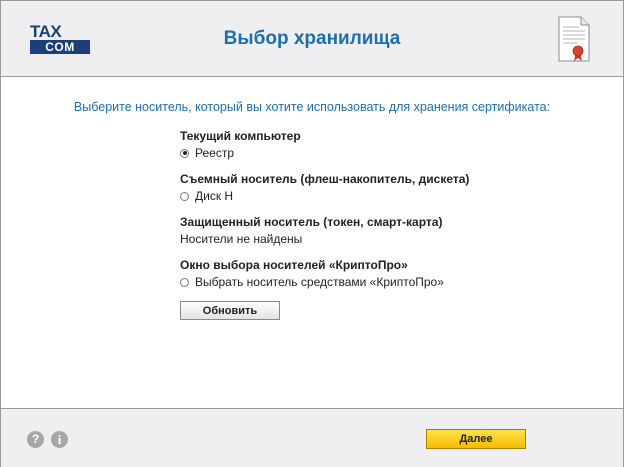  What do you see at coordinates (184, 153) in the screenshot?
I see `radio-registry` at bounding box center [184, 153].